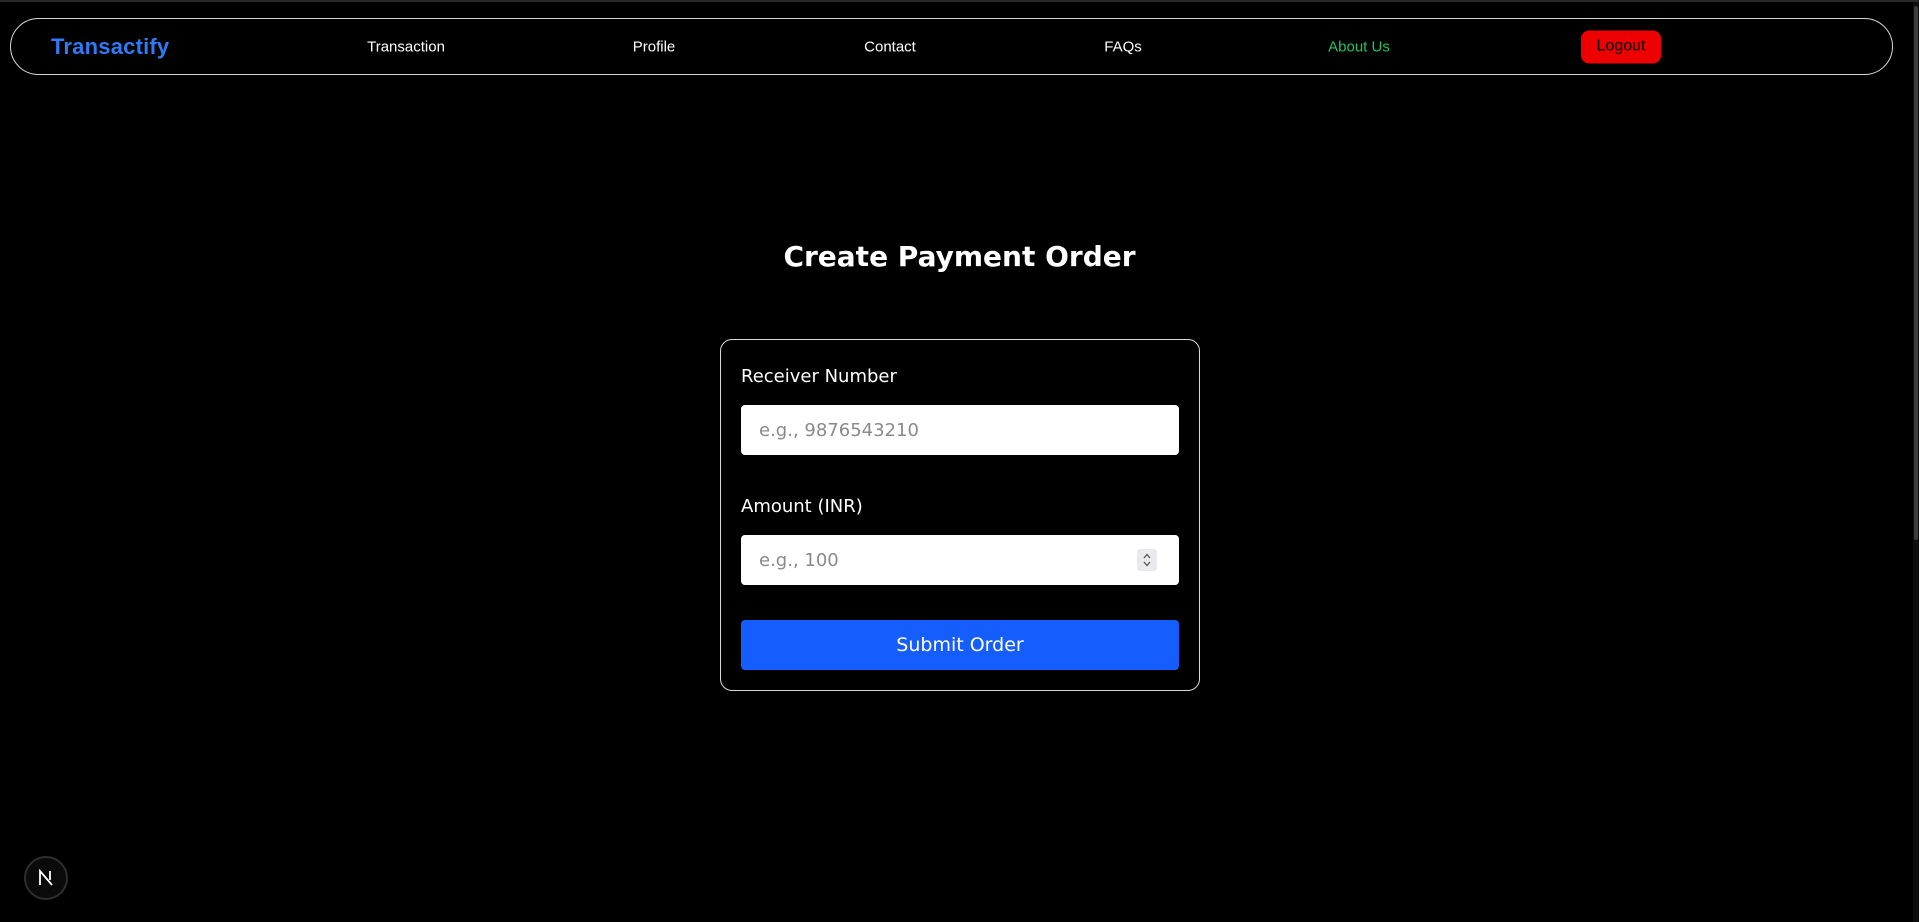 The image size is (1919, 922). Describe the element at coordinates (1916, 273) in the screenshot. I see `scrollbar-thumb` at that location.